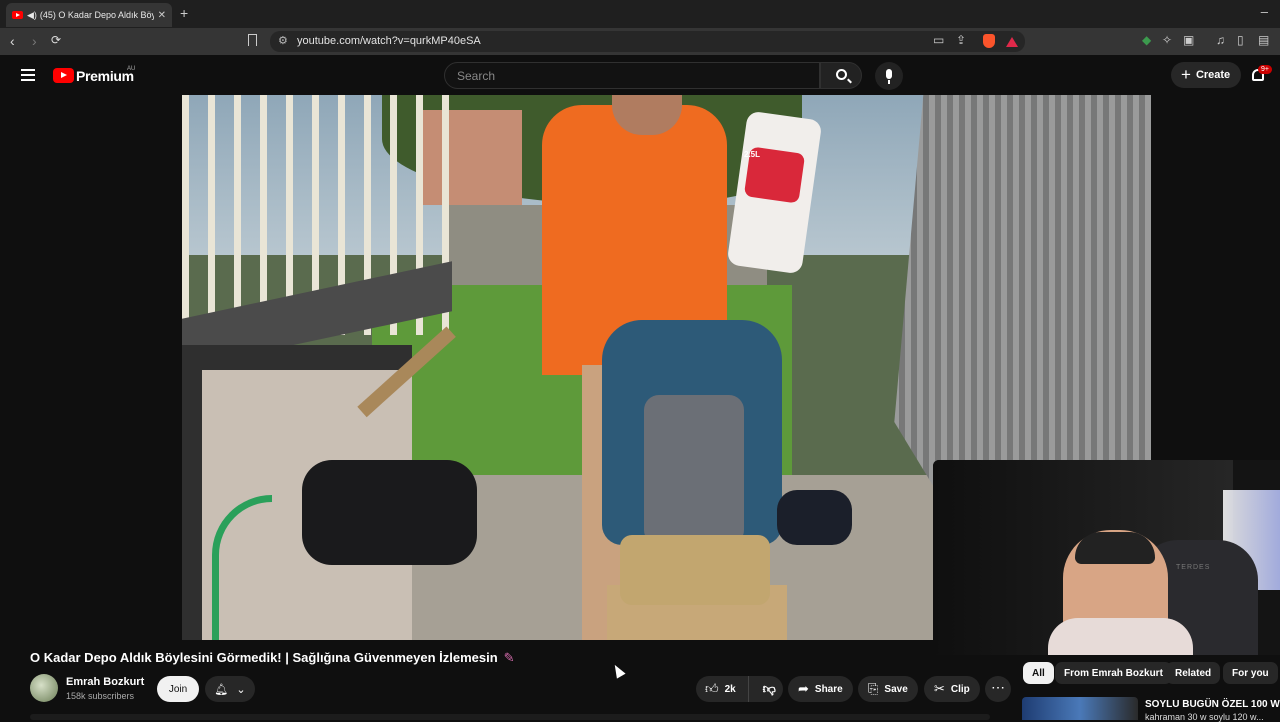 The width and height of the screenshot is (1280, 722). Describe the element at coordinates (1212, 704) in the screenshot. I see `recommendation-title: SOYLU BUGÜN ÖZEL 100 W` at that location.